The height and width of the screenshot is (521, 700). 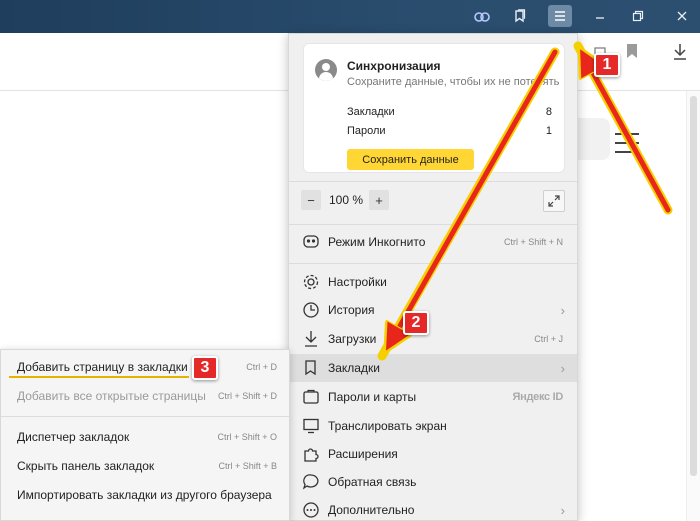 I want to click on menu-item-extensions: Расширения, so click(x=433, y=454).